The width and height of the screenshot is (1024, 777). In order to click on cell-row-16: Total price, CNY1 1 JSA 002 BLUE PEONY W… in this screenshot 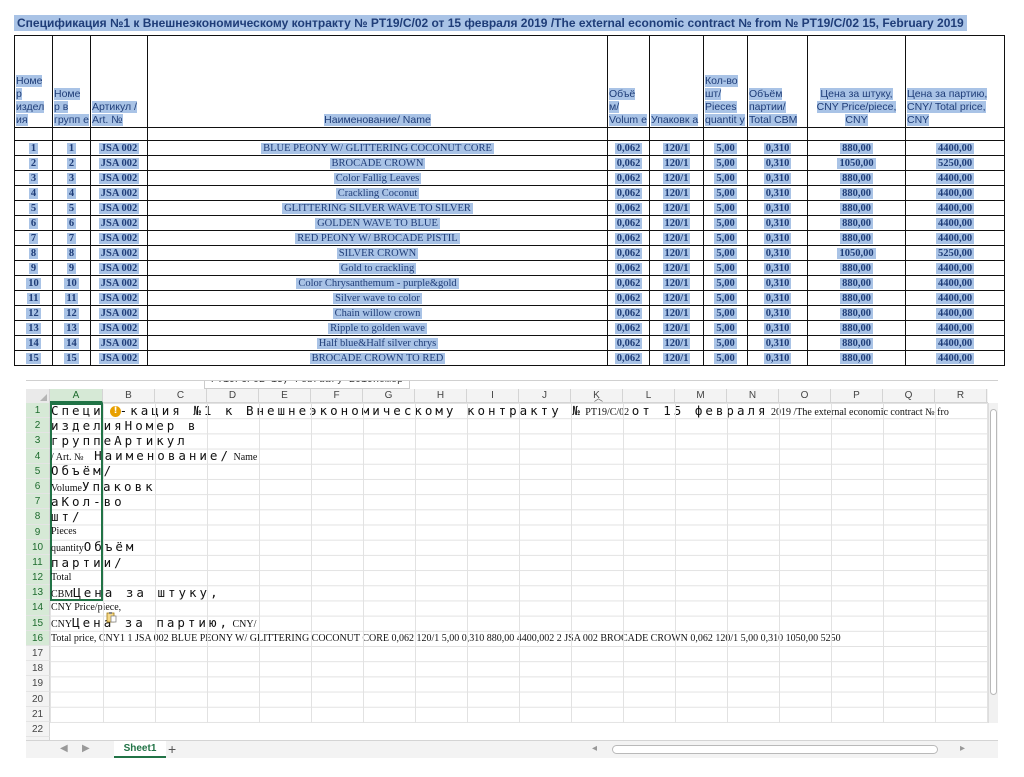, I will do `click(446, 638)`.